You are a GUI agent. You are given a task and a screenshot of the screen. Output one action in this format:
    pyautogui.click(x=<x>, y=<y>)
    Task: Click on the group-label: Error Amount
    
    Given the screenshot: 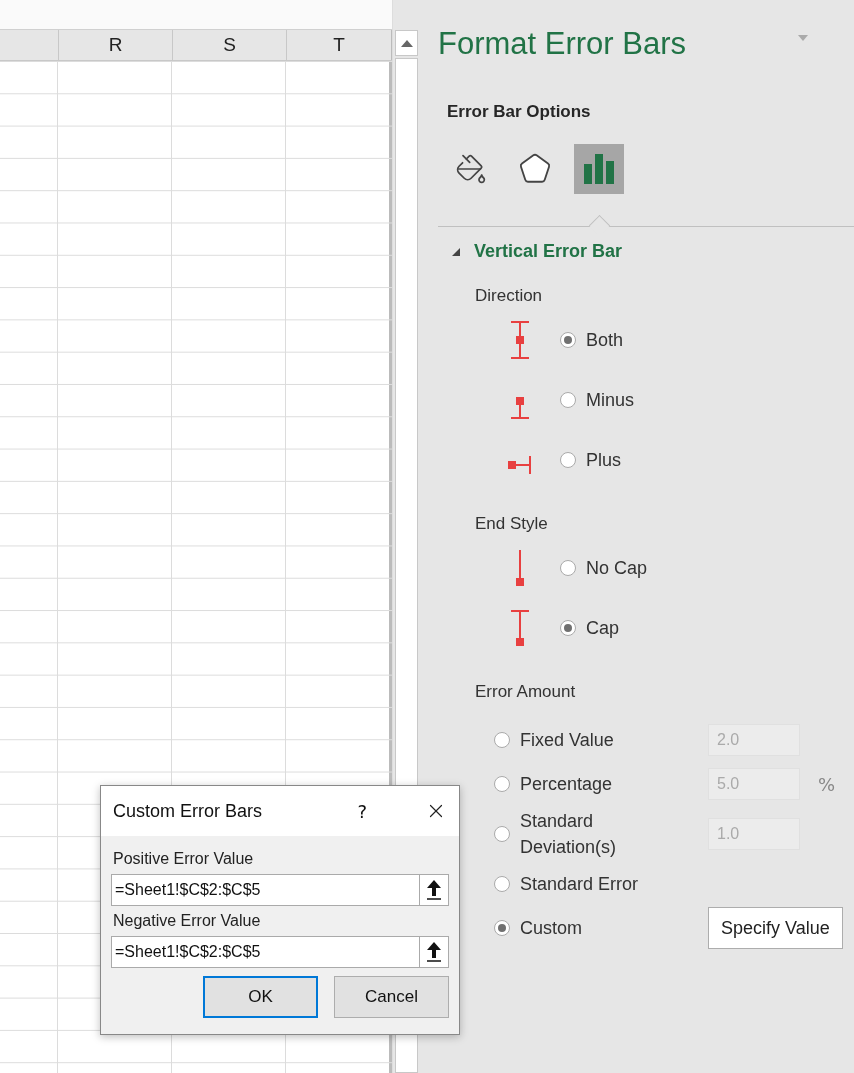 What is the action you would take?
    pyautogui.click(x=526, y=692)
    